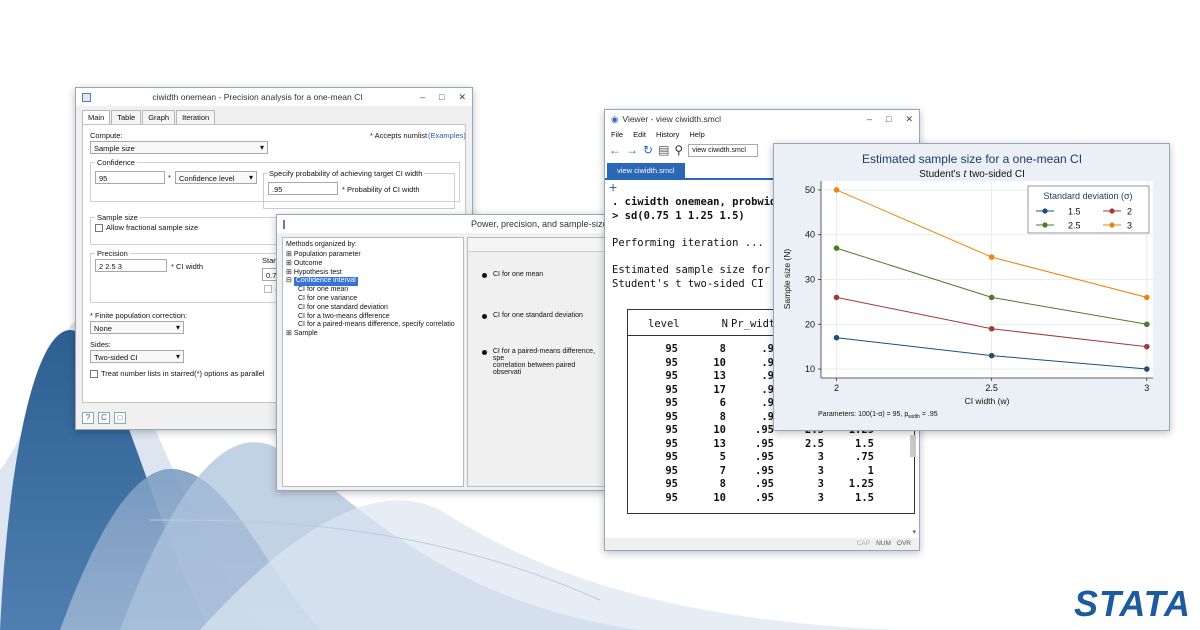  What do you see at coordinates (913, 446) in the screenshot?
I see `scrollbar-thumb` at bounding box center [913, 446].